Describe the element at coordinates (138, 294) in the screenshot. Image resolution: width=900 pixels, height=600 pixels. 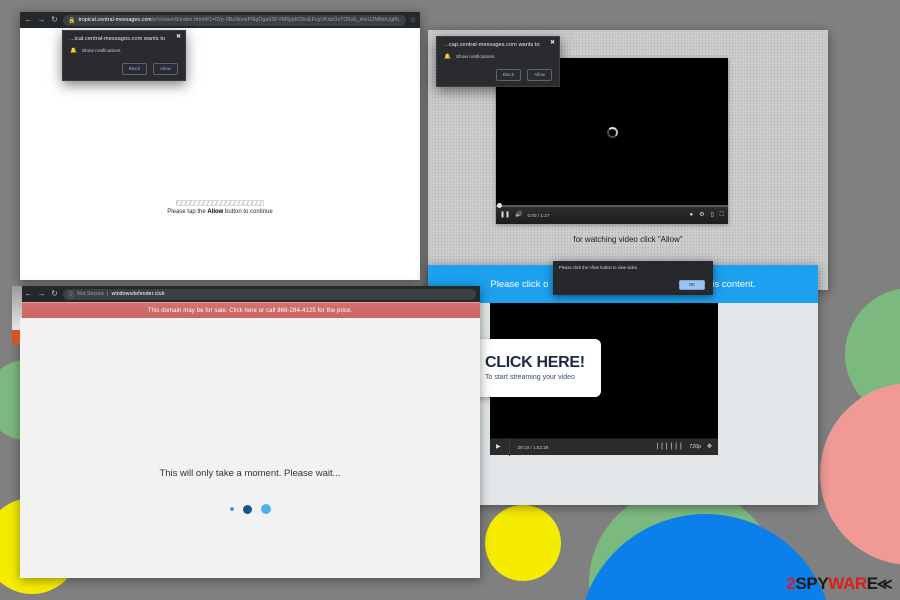
I see `url-domain-3: windowsdefender.club` at that location.